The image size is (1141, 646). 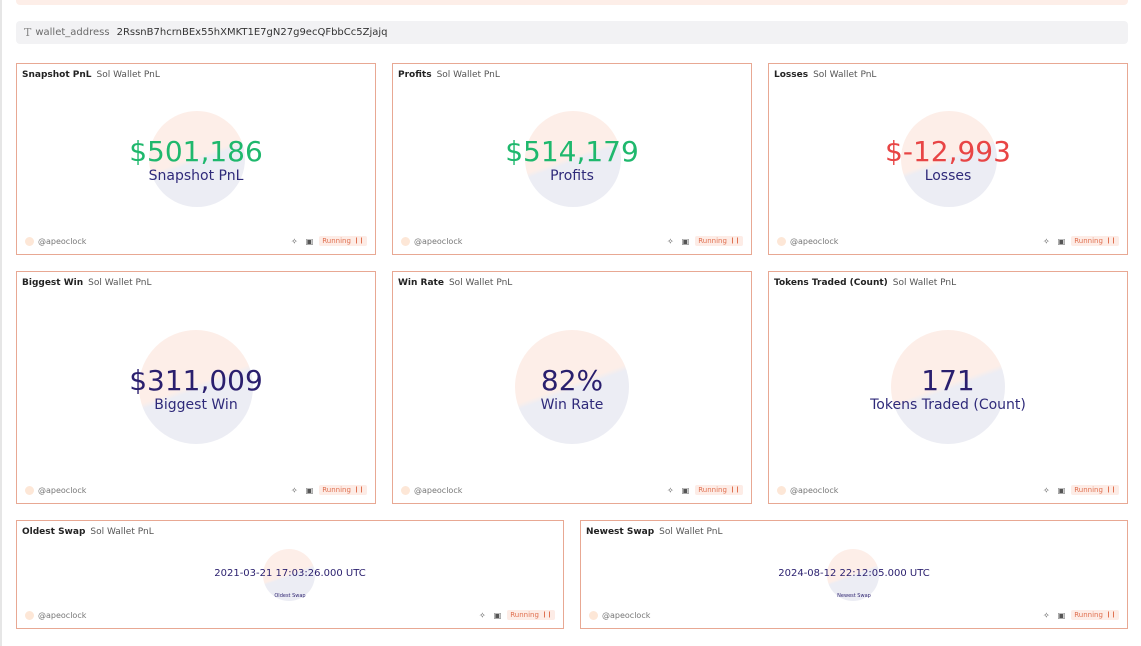 I want to click on counter-value: $-12,993, so click(x=948, y=151).